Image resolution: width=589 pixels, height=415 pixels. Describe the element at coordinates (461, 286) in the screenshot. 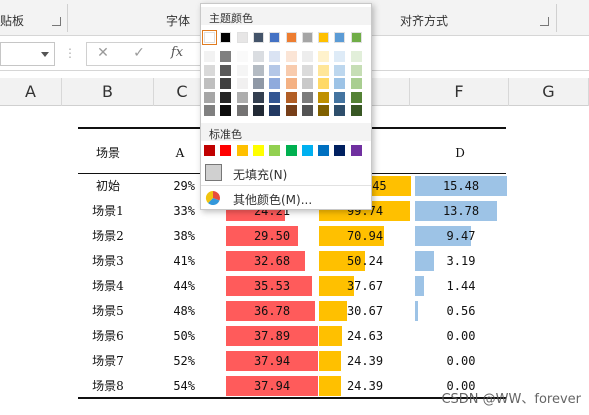

I see `value-c: 1.44` at that location.